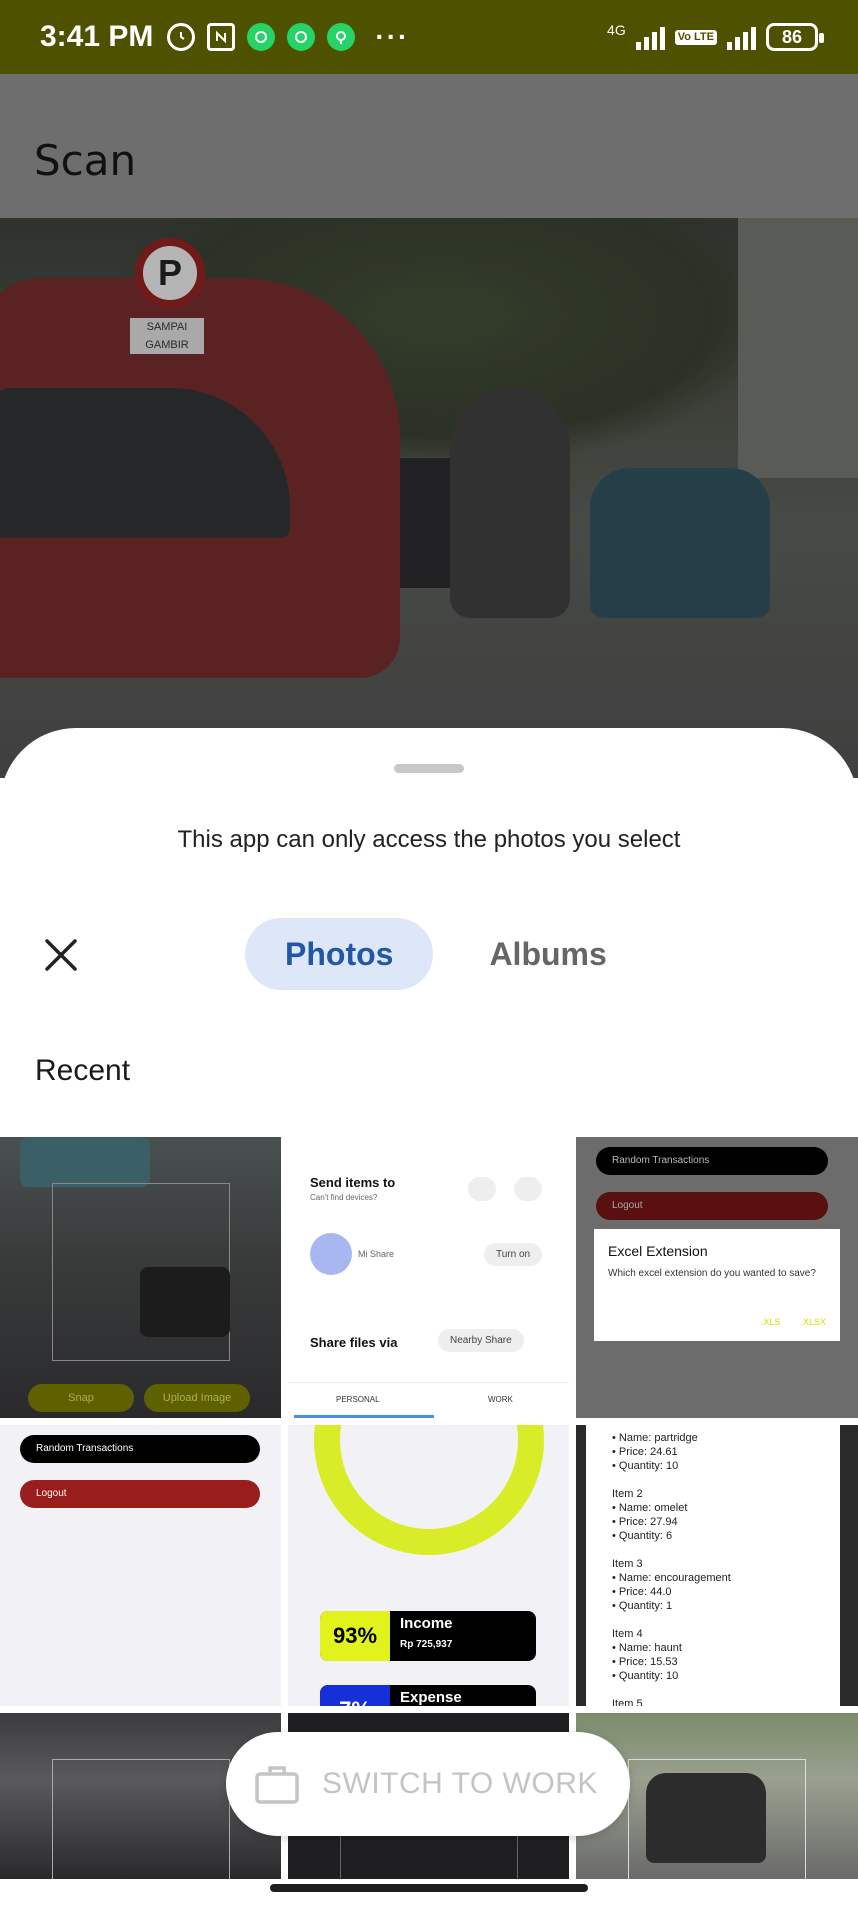 This screenshot has height=1907, width=858. What do you see at coordinates (446, 954) in the screenshot?
I see `picker-tabs: Photos Albums` at bounding box center [446, 954].